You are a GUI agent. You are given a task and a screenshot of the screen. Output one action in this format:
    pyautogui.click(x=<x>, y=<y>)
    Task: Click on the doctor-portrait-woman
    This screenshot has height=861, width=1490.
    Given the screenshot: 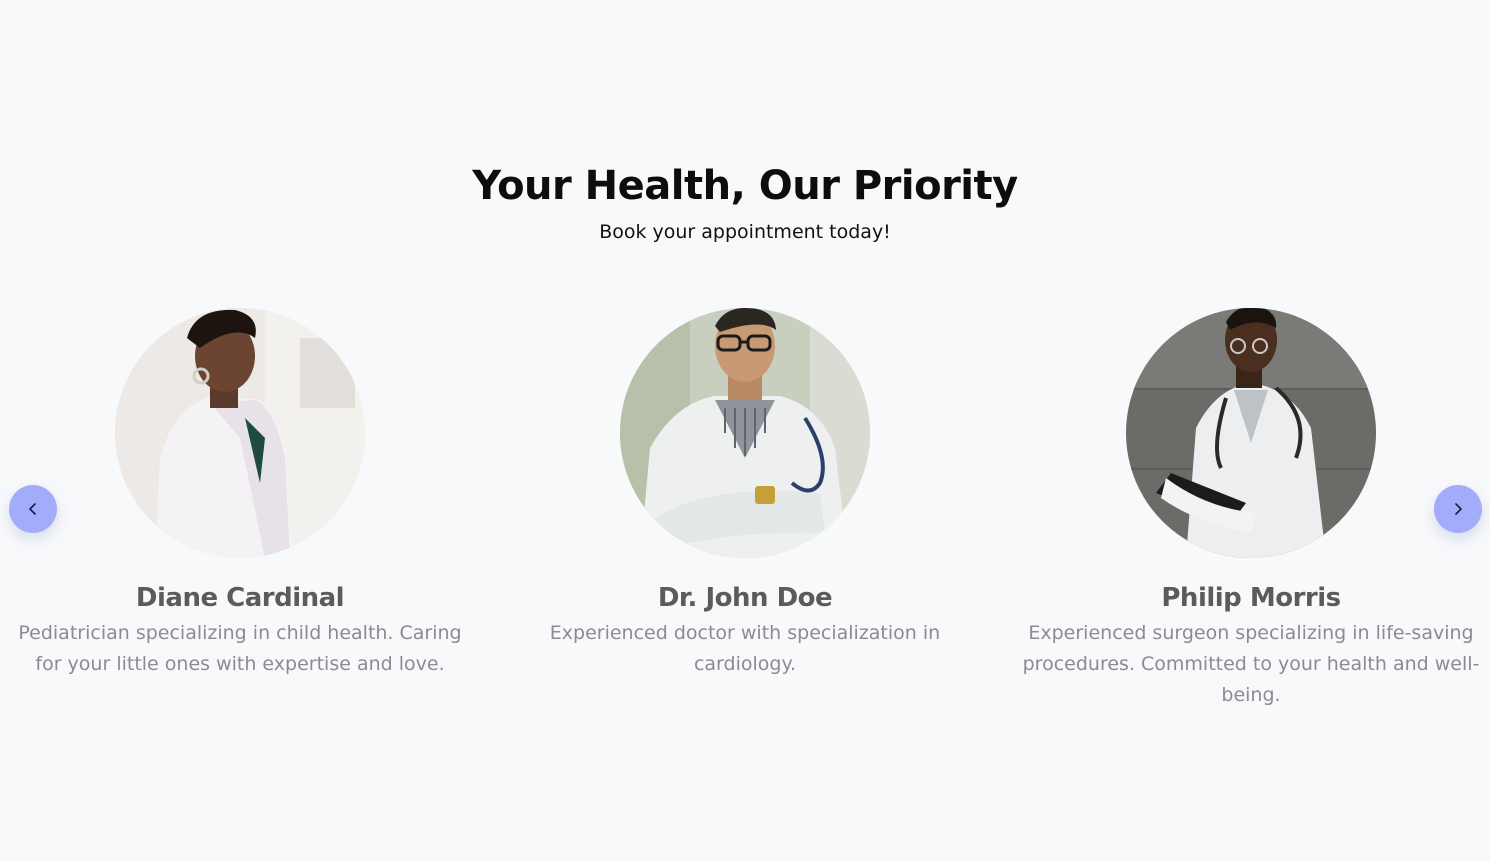 What is the action you would take?
    pyautogui.click(x=240, y=433)
    